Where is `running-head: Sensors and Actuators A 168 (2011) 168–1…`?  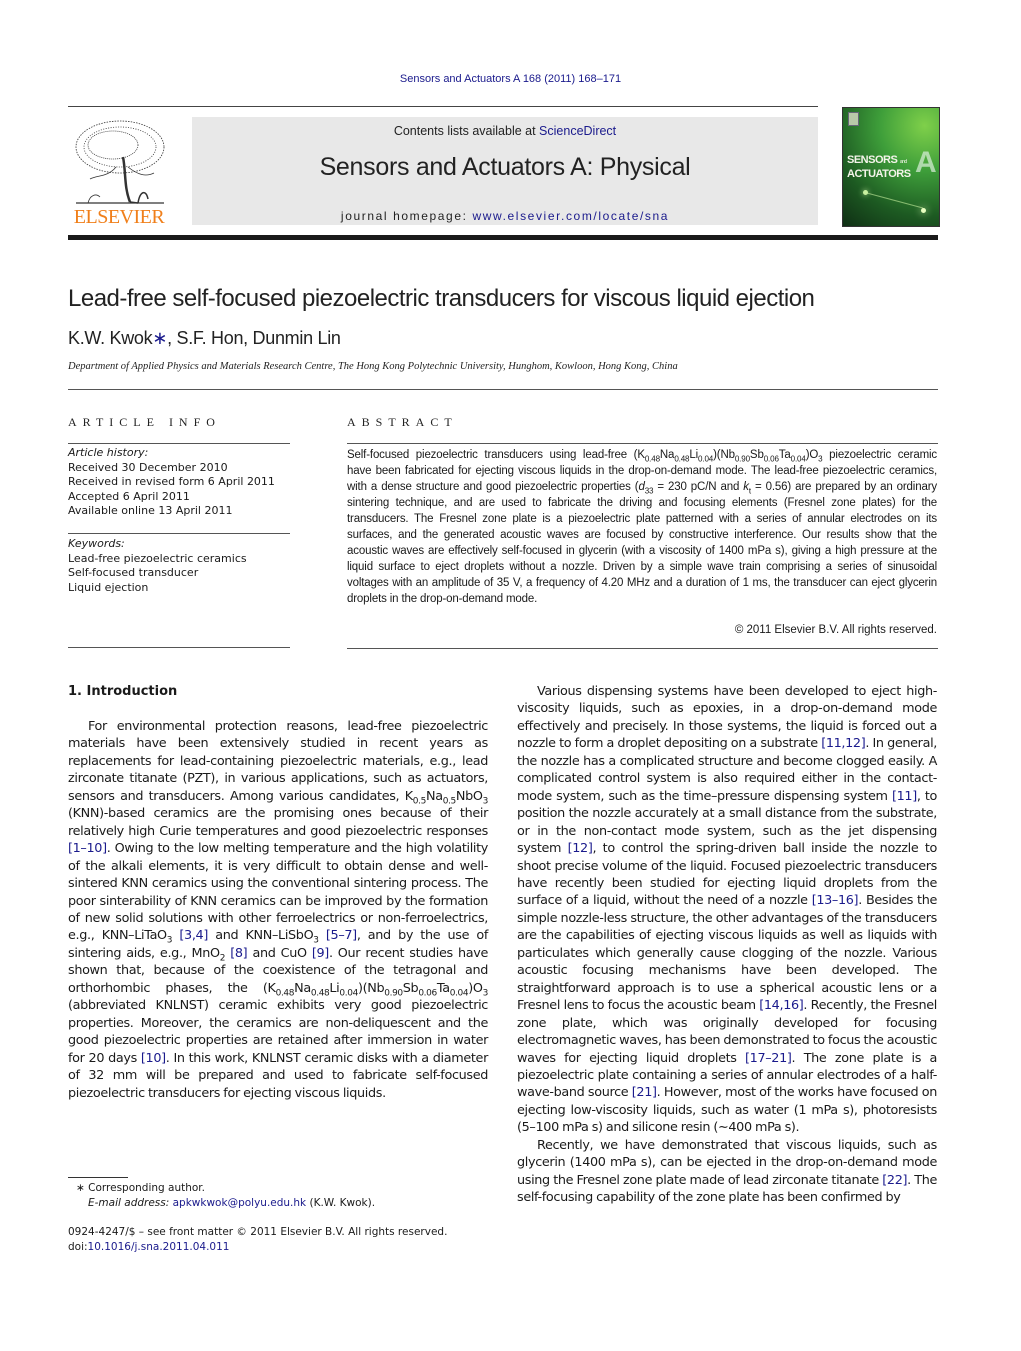 running-head: Sensors and Actuators A 168 (2011) 168–1… is located at coordinates (510, 79).